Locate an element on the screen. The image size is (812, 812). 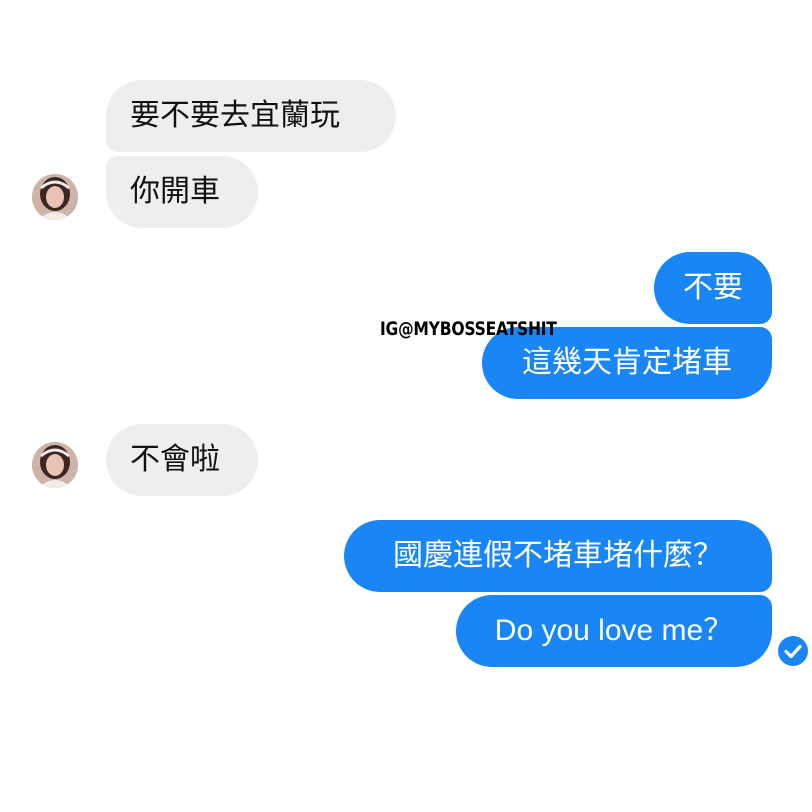
message-text: 你開車 is located at coordinates (175, 191).